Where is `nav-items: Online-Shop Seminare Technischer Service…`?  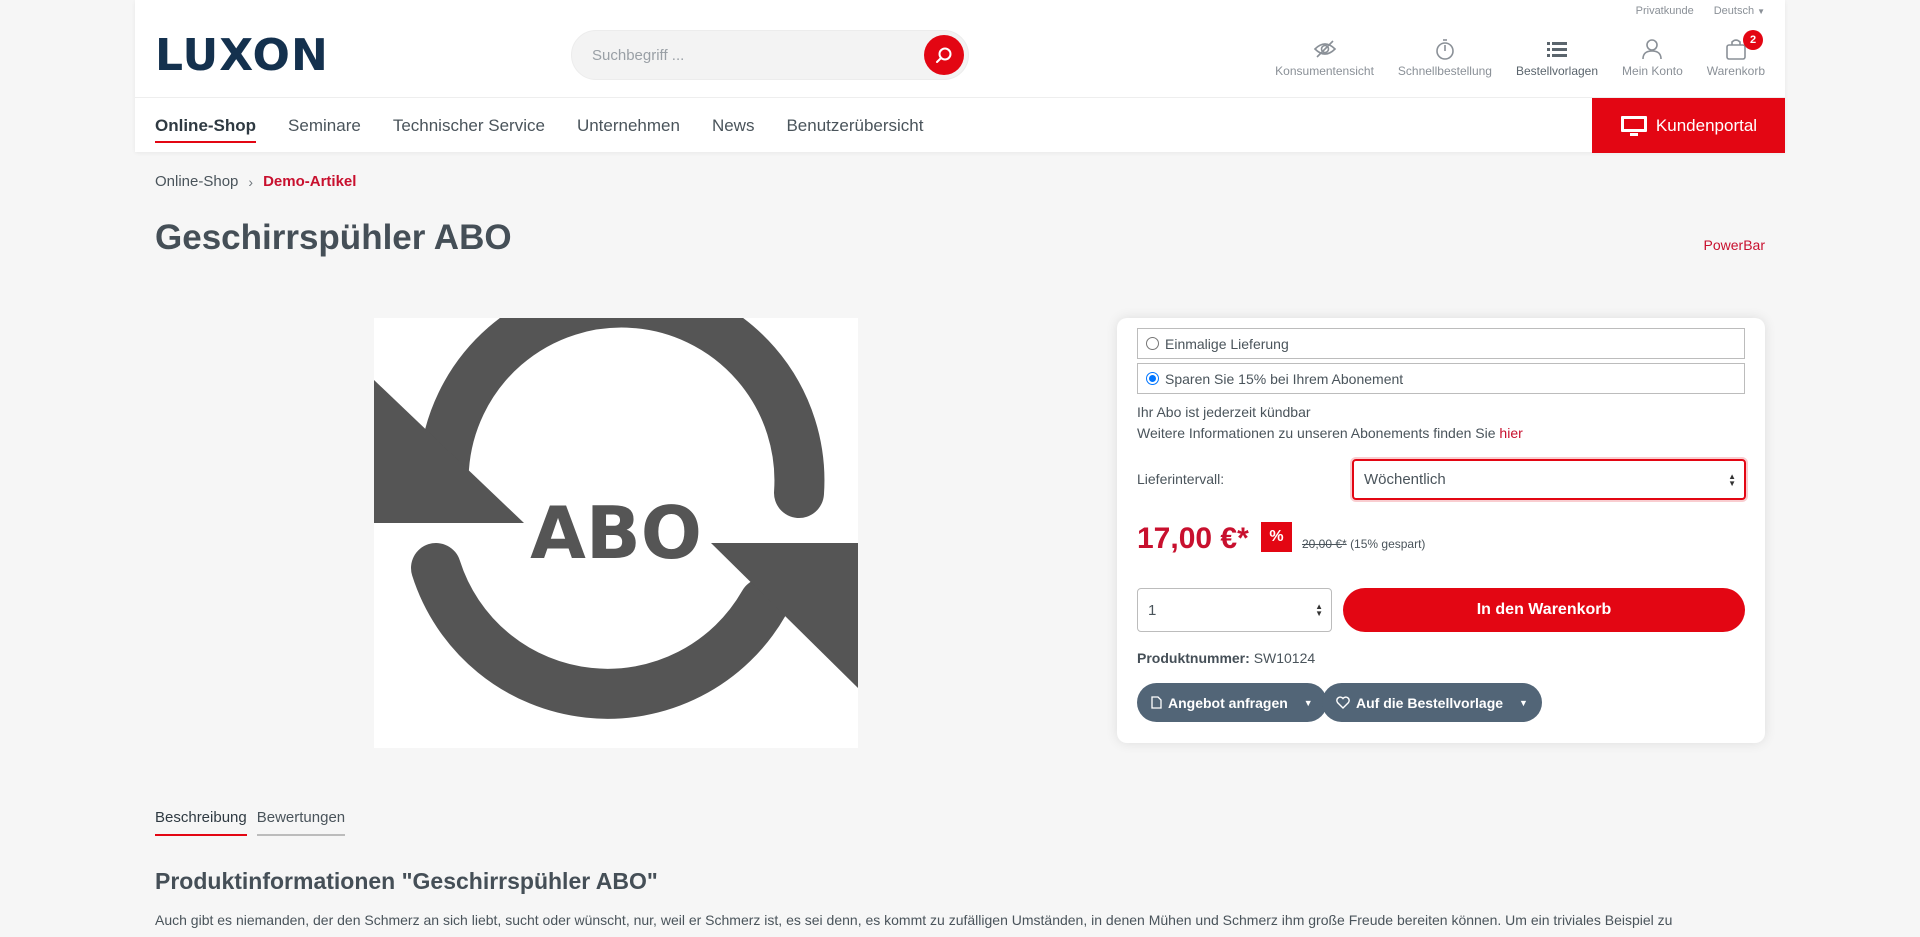
nav-items: Online-Shop Seminare Technischer Service… is located at coordinates (539, 125).